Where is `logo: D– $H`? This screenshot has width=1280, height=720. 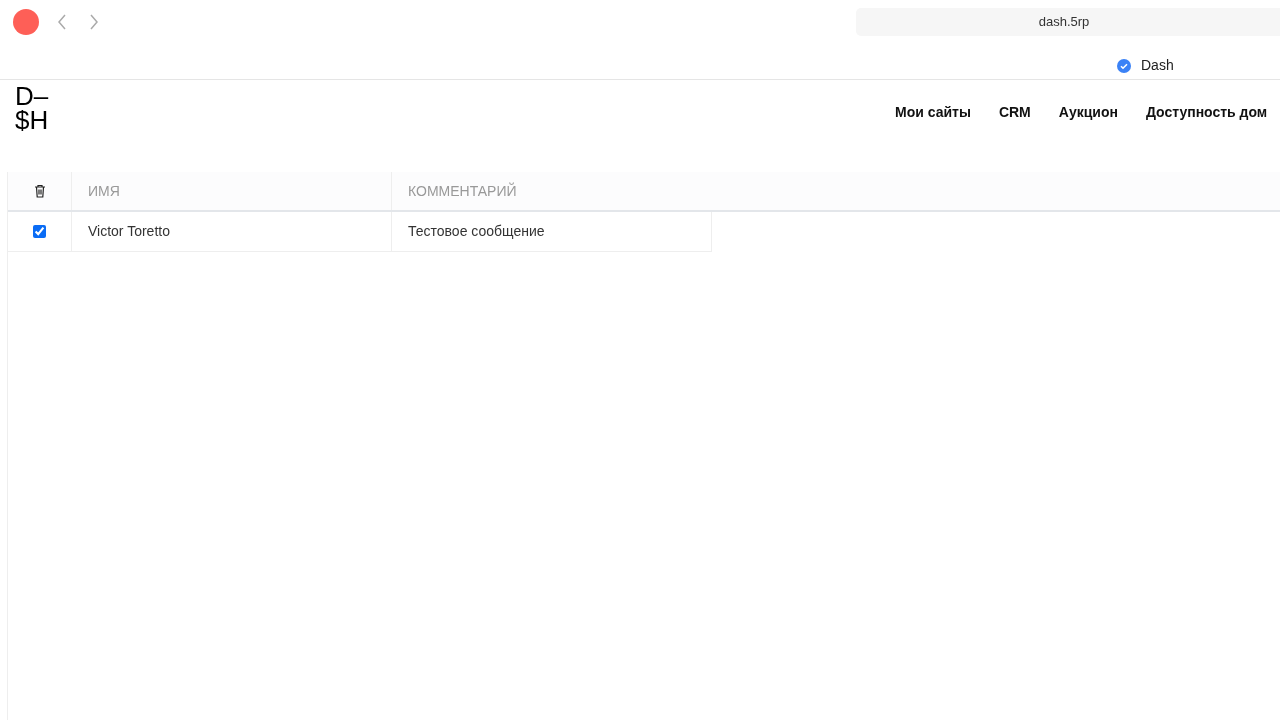
logo: D– $H is located at coordinates (32, 108).